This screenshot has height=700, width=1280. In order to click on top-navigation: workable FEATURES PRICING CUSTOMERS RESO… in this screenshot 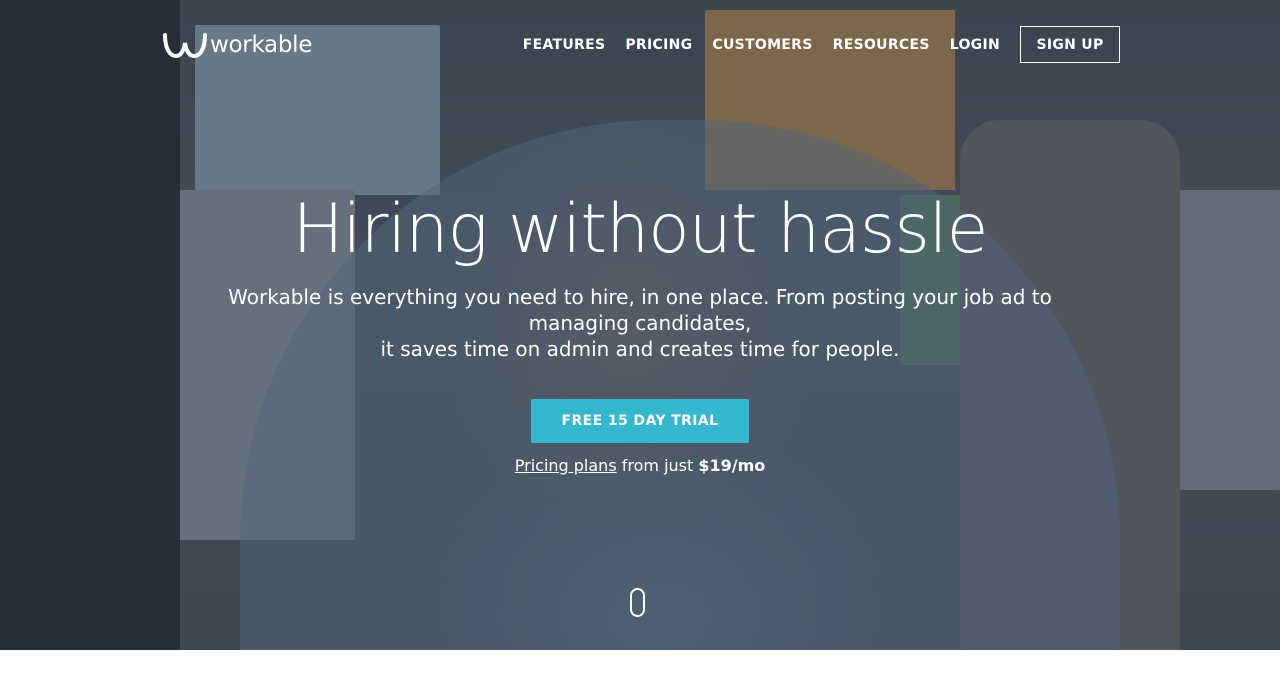, I will do `click(640, 45)`.